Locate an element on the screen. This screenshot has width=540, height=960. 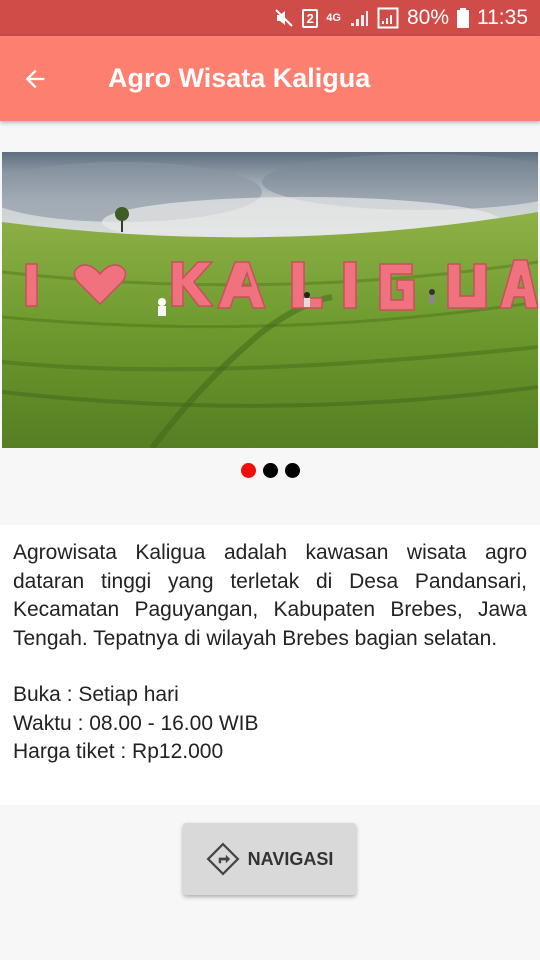
opening-days: Buka : Setiap hari is located at coordinates (96, 694).